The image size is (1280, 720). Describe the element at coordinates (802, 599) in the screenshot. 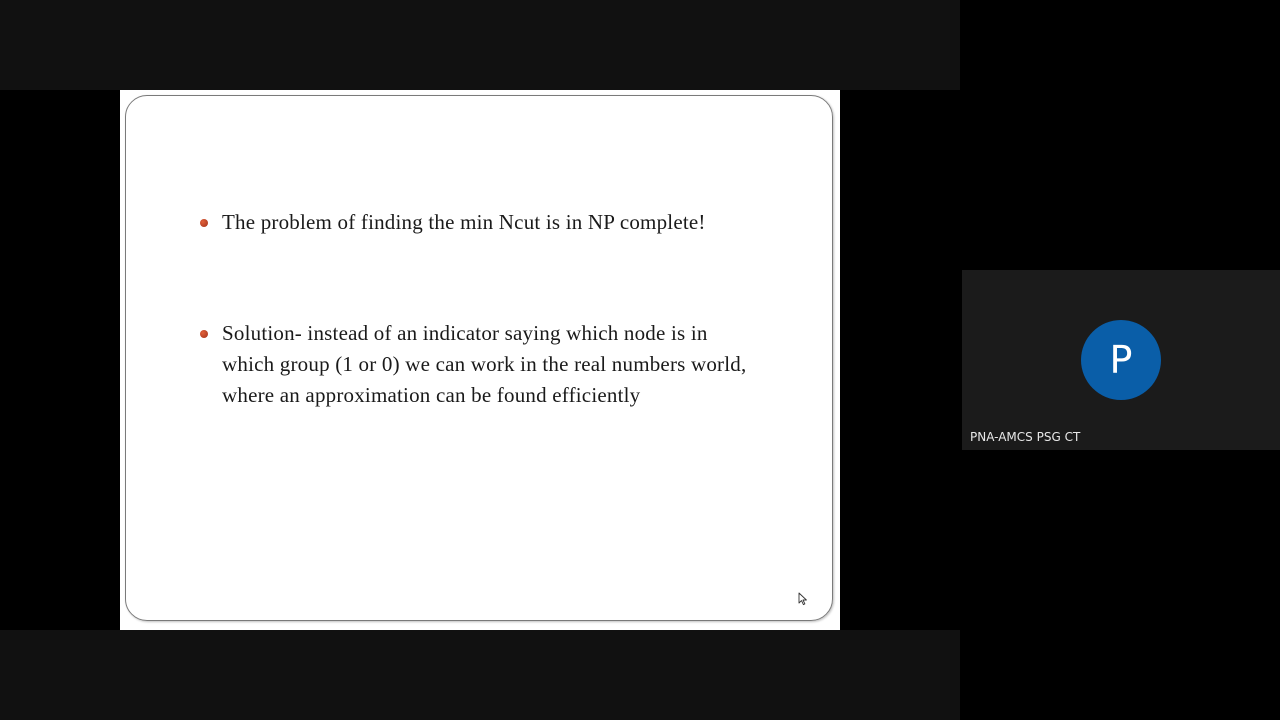

I see `mouse-pointer-icon` at that location.